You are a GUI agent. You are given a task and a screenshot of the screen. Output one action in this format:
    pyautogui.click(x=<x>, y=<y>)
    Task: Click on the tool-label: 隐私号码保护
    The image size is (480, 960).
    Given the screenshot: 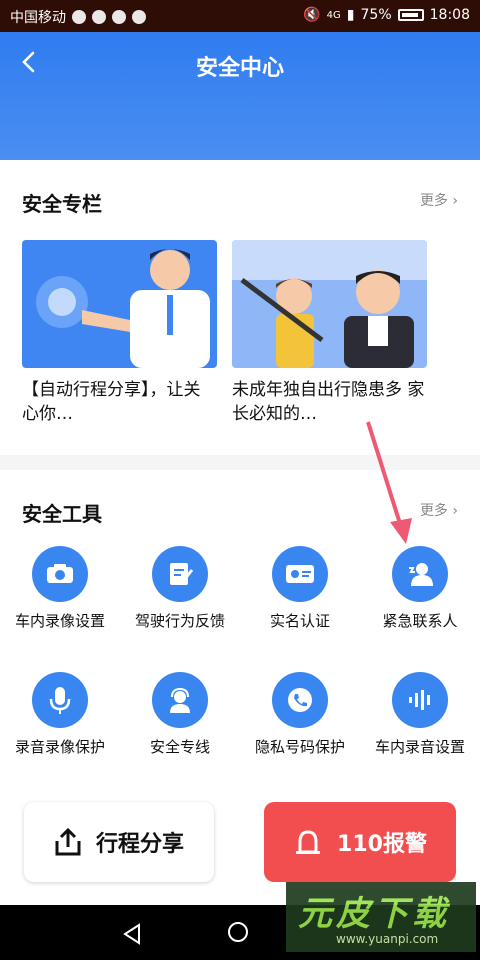 What is the action you would take?
    pyautogui.click(x=299, y=747)
    